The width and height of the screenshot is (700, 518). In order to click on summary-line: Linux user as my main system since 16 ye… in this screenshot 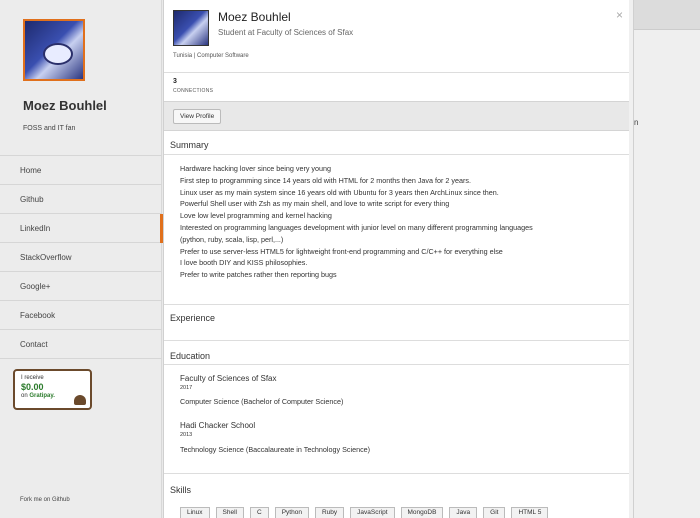, I will do `click(339, 192)`.